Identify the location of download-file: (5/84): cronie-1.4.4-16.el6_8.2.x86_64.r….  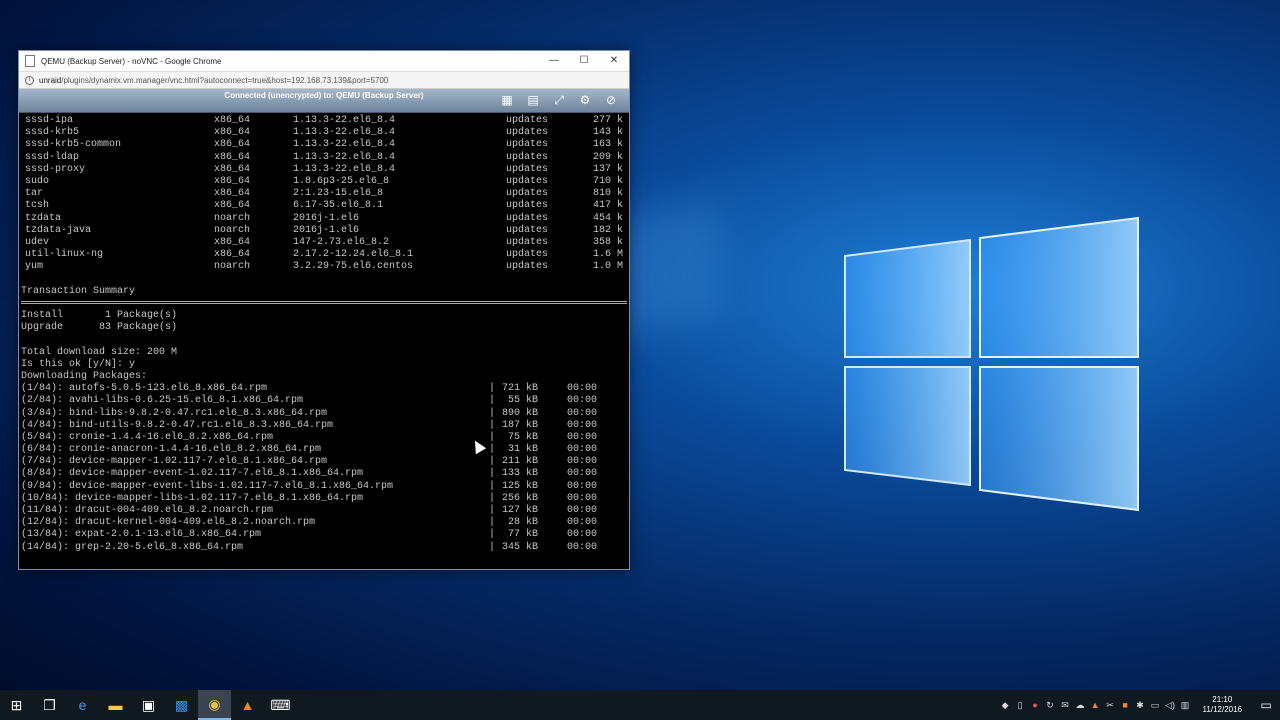
(147, 437).